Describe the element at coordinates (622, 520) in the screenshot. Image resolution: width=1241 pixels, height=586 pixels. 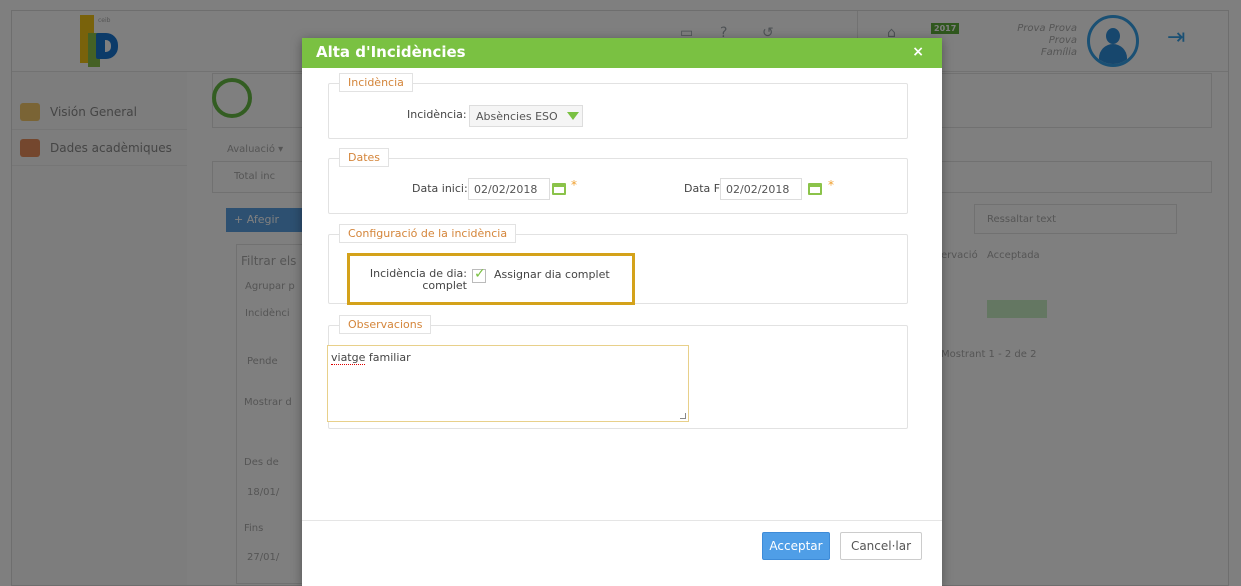
I see `footer-divider` at that location.